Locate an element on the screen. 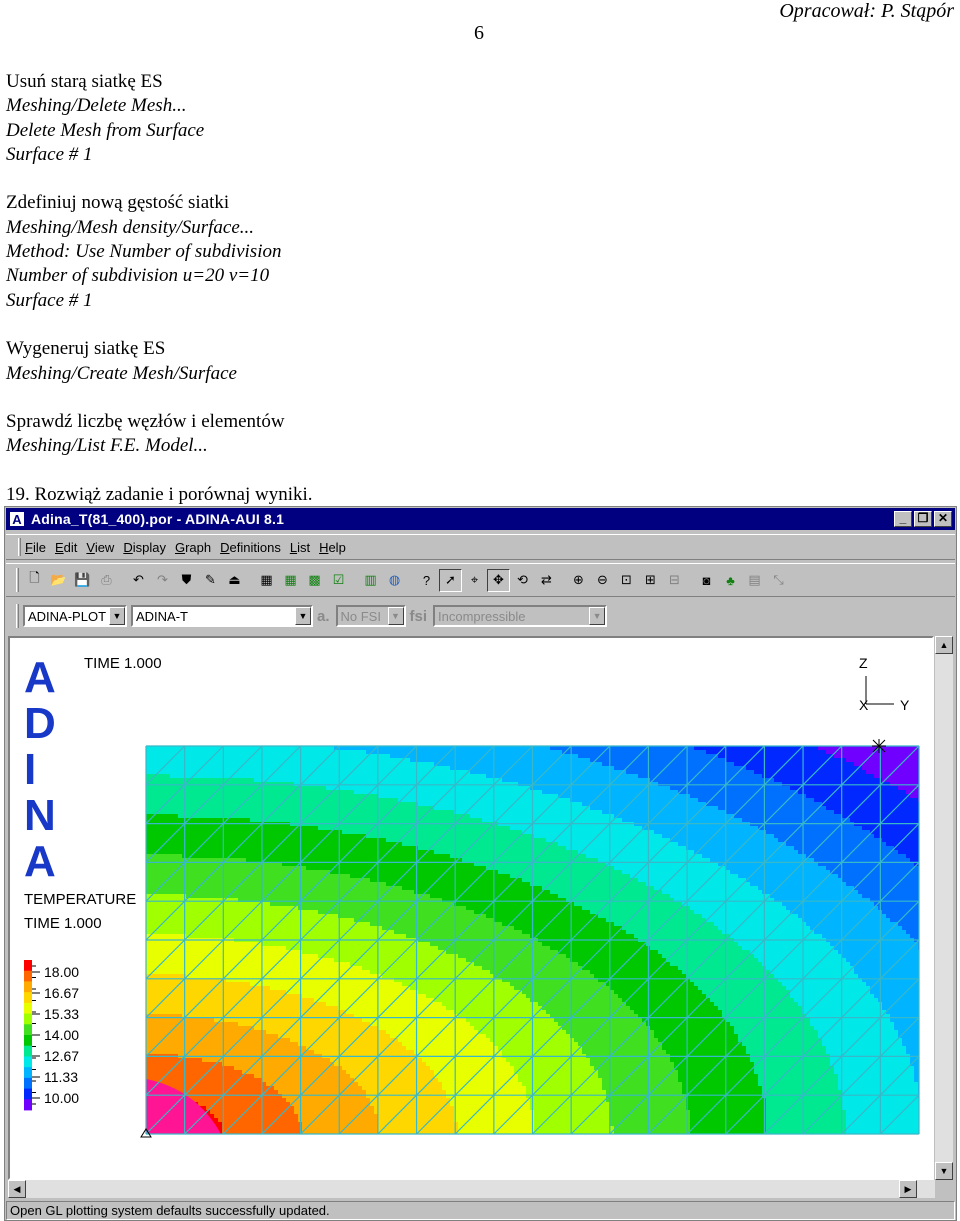  restore-button: ❐ is located at coordinates (923, 519).